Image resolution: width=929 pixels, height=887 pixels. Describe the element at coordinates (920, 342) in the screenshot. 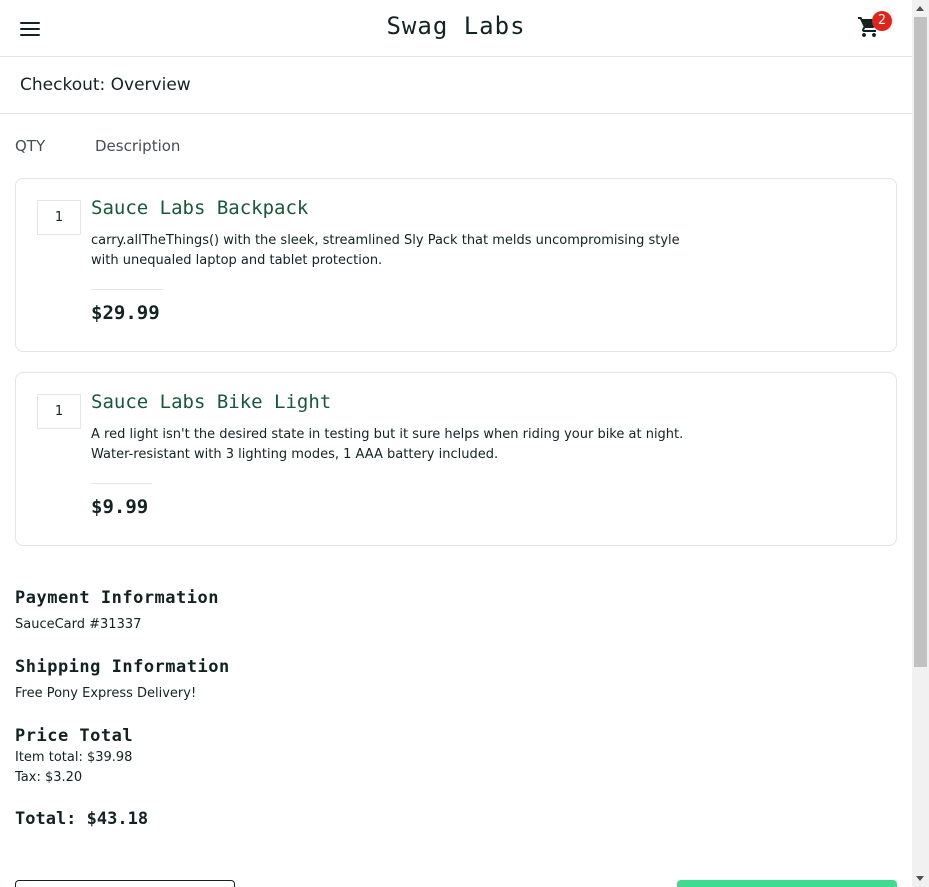

I see `scrollbar-thumb` at that location.